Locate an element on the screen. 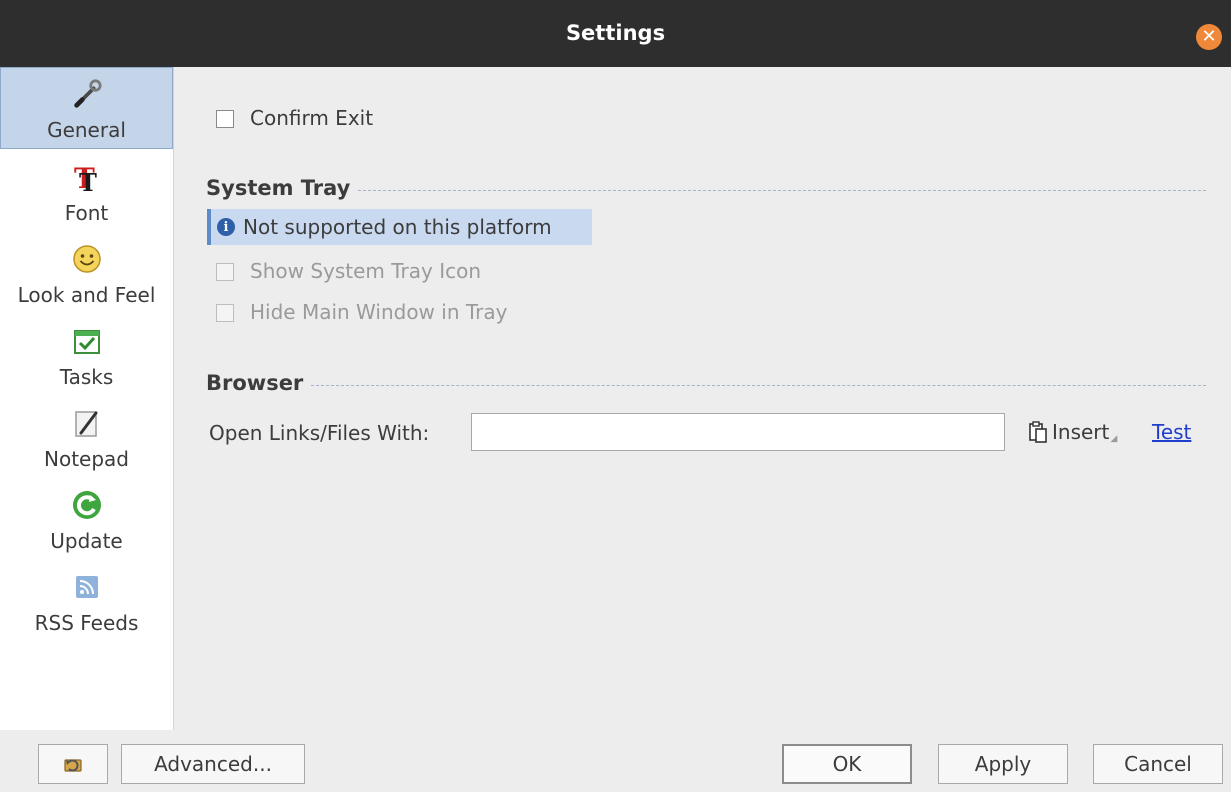 The width and height of the screenshot is (1231, 792). sidebar-item-label: General is located at coordinates (86, 130).